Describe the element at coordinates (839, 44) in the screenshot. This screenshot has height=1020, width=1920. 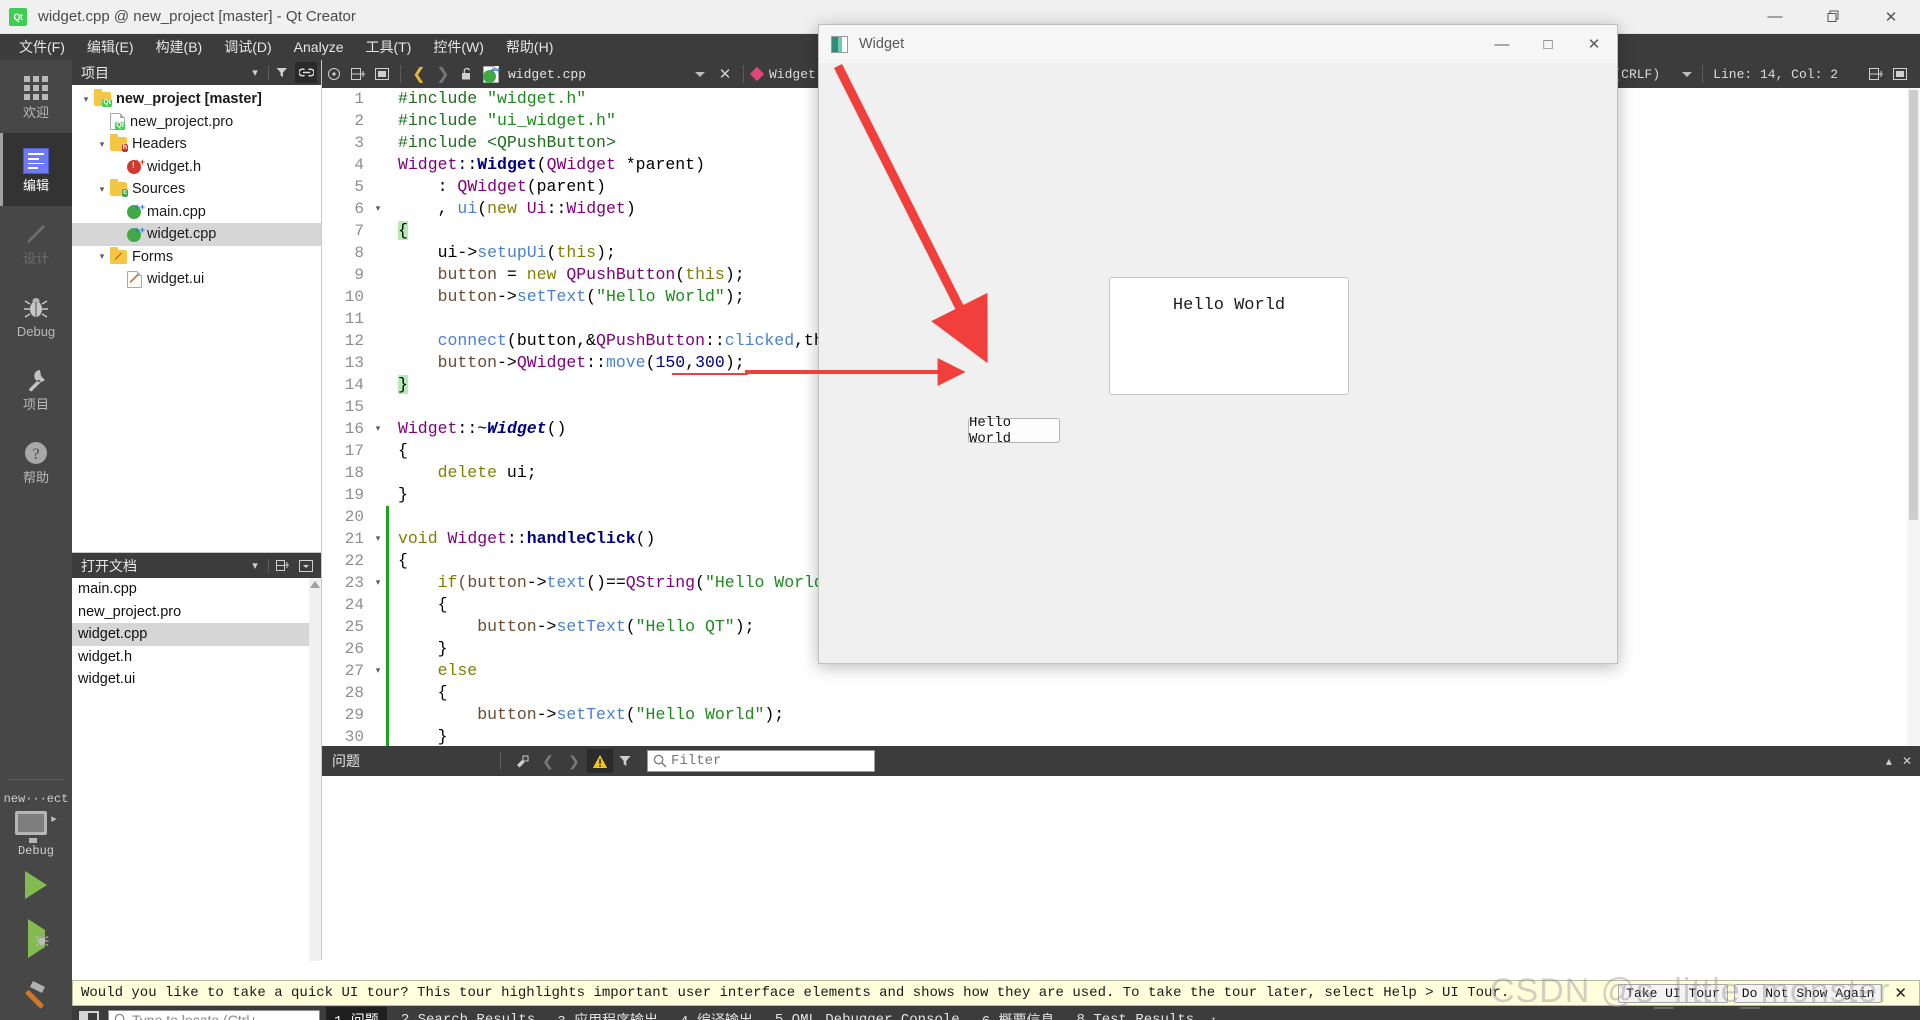
I see `widget-icon` at that location.